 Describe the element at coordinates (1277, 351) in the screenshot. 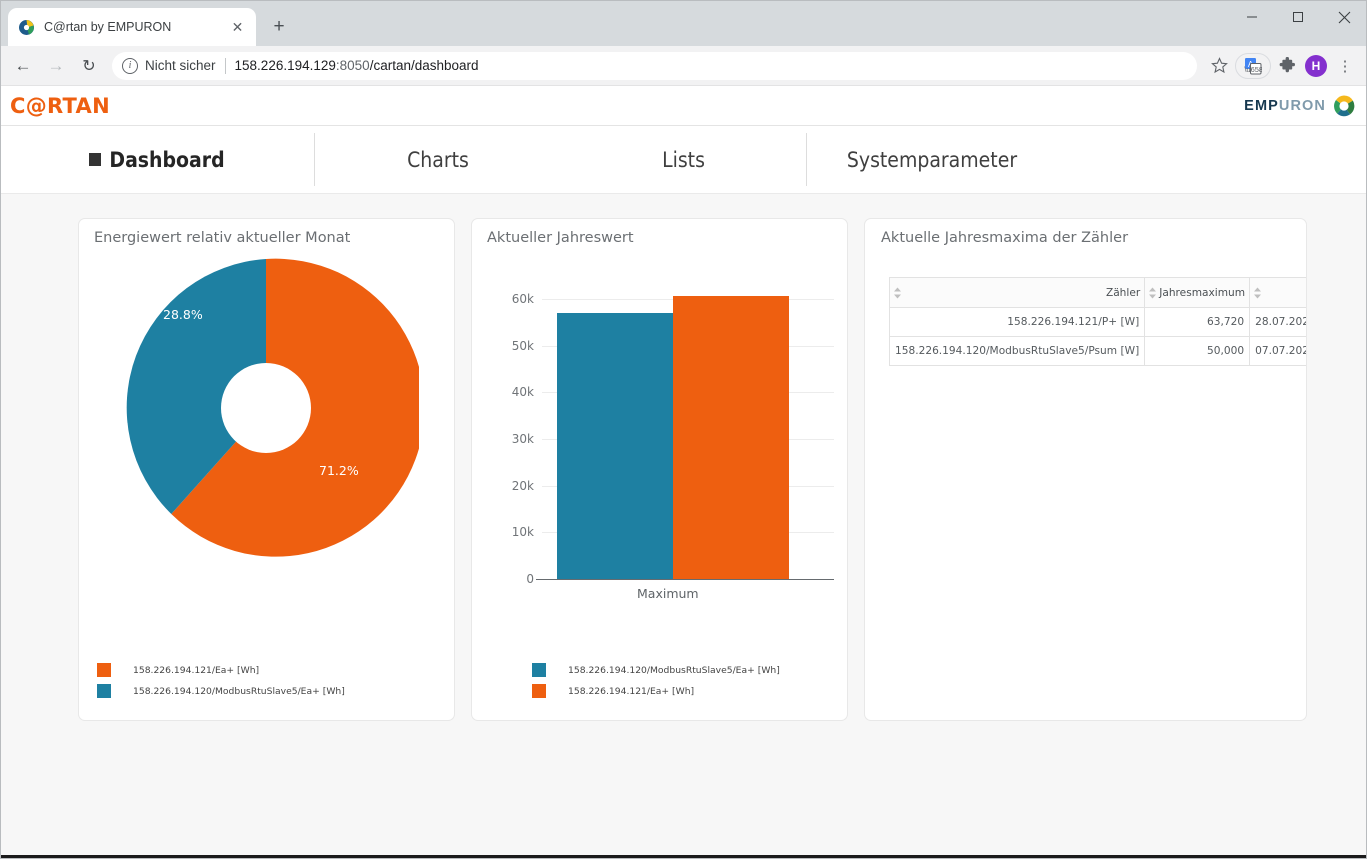

I see `cell-datum: 07.07.2020 10:45` at that location.